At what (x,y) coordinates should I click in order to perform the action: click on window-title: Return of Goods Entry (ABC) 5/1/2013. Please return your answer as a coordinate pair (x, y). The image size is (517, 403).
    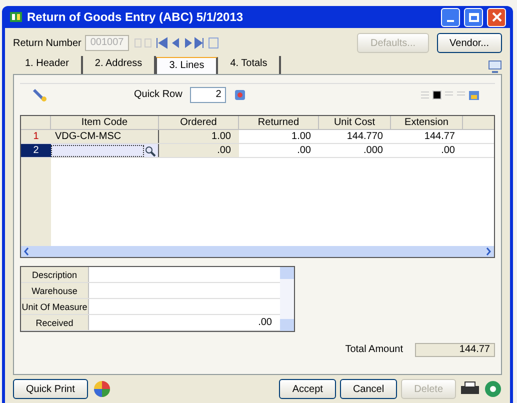
    Looking at the image, I should click on (135, 17).